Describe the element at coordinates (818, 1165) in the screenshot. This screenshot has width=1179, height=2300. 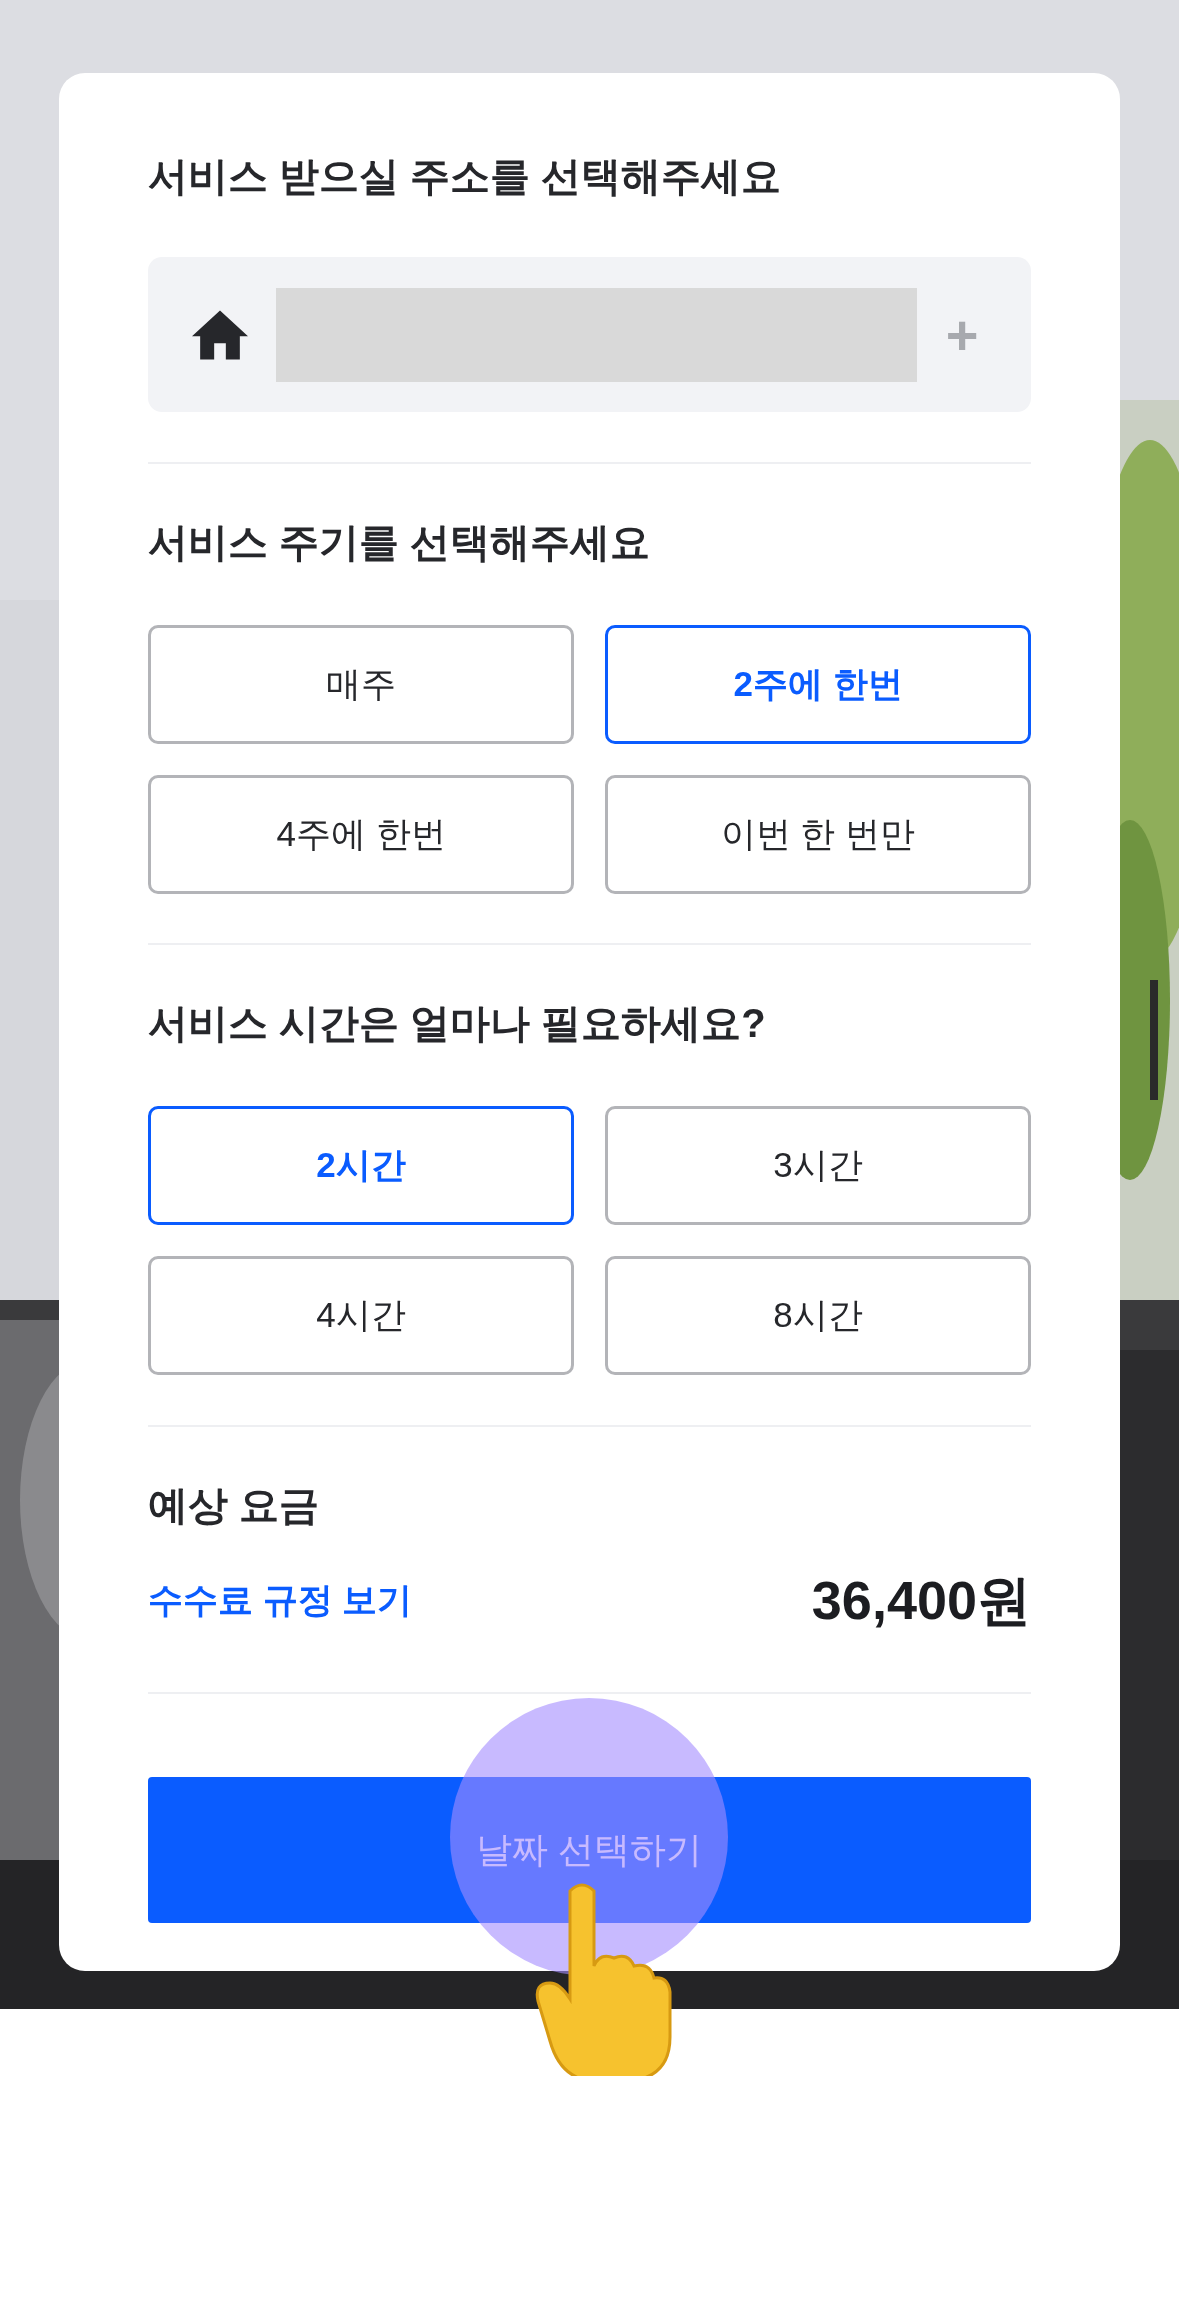
I see `option-button: 3시간` at that location.